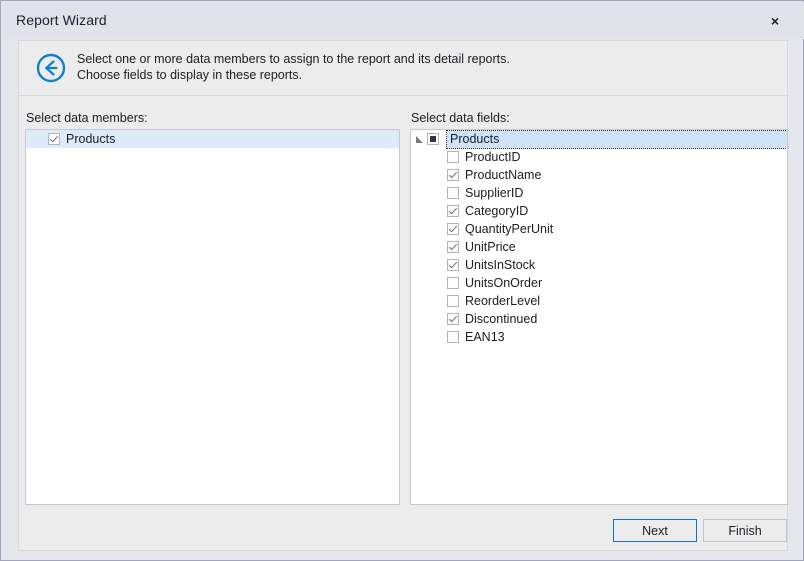 This screenshot has height=561, width=804. Describe the element at coordinates (490, 247) in the screenshot. I see `tree-item-label: UnitPrice` at that location.